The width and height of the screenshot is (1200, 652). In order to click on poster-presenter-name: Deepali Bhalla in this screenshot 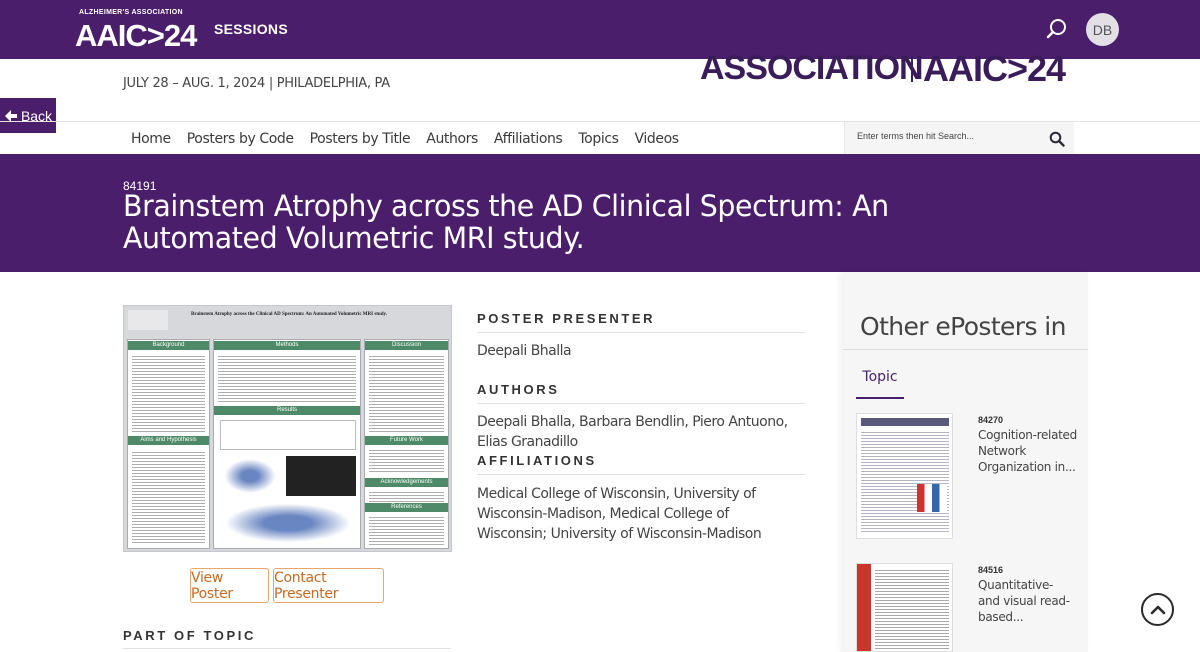, I will do `click(642, 351)`.